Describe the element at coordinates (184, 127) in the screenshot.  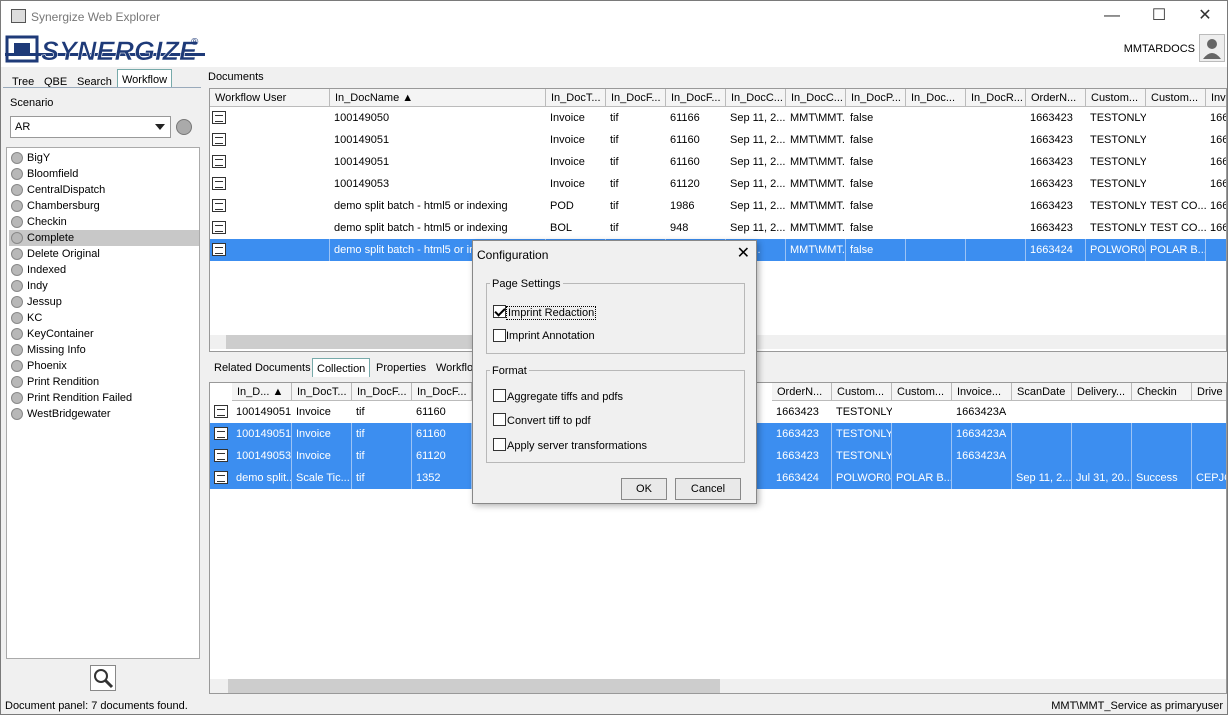
I see `scenario-settings-icon` at that location.